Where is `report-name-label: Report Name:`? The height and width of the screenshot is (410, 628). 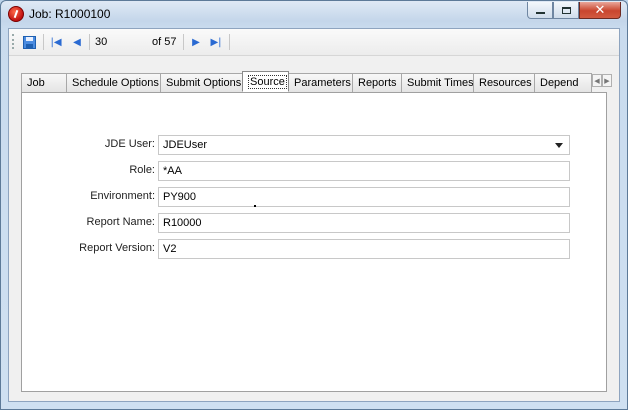
report-name-label: Report Name: is located at coordinates (120, 222).